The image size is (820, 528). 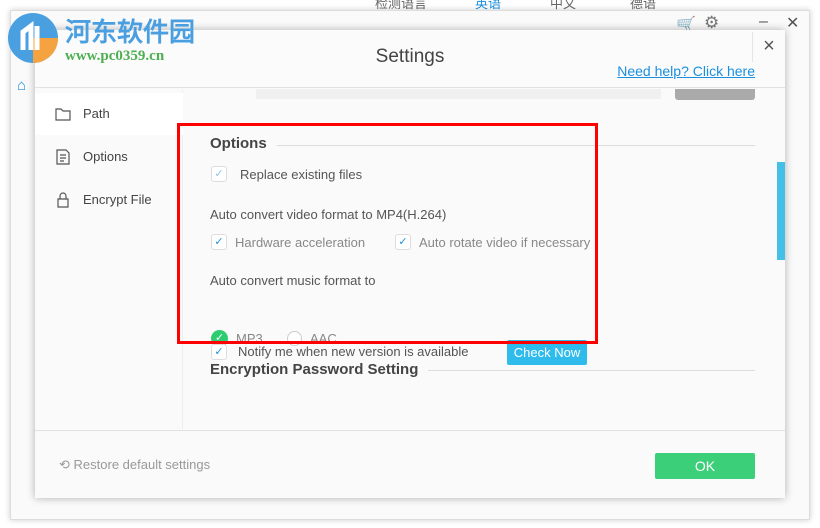 I want to click on sidebar-item-label: Path, so click(x=96, y=113).